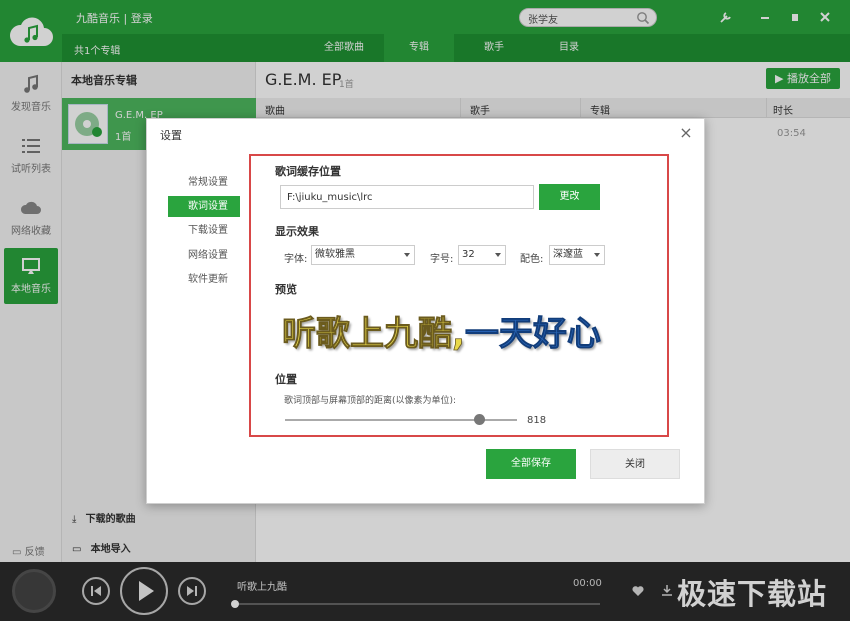 This screenshot has width=850, height=621. What do you see at coordinates (204, 279) in the screenshot?
I see `menu-software-update: 软件更新` at bounding box center [204, 279].